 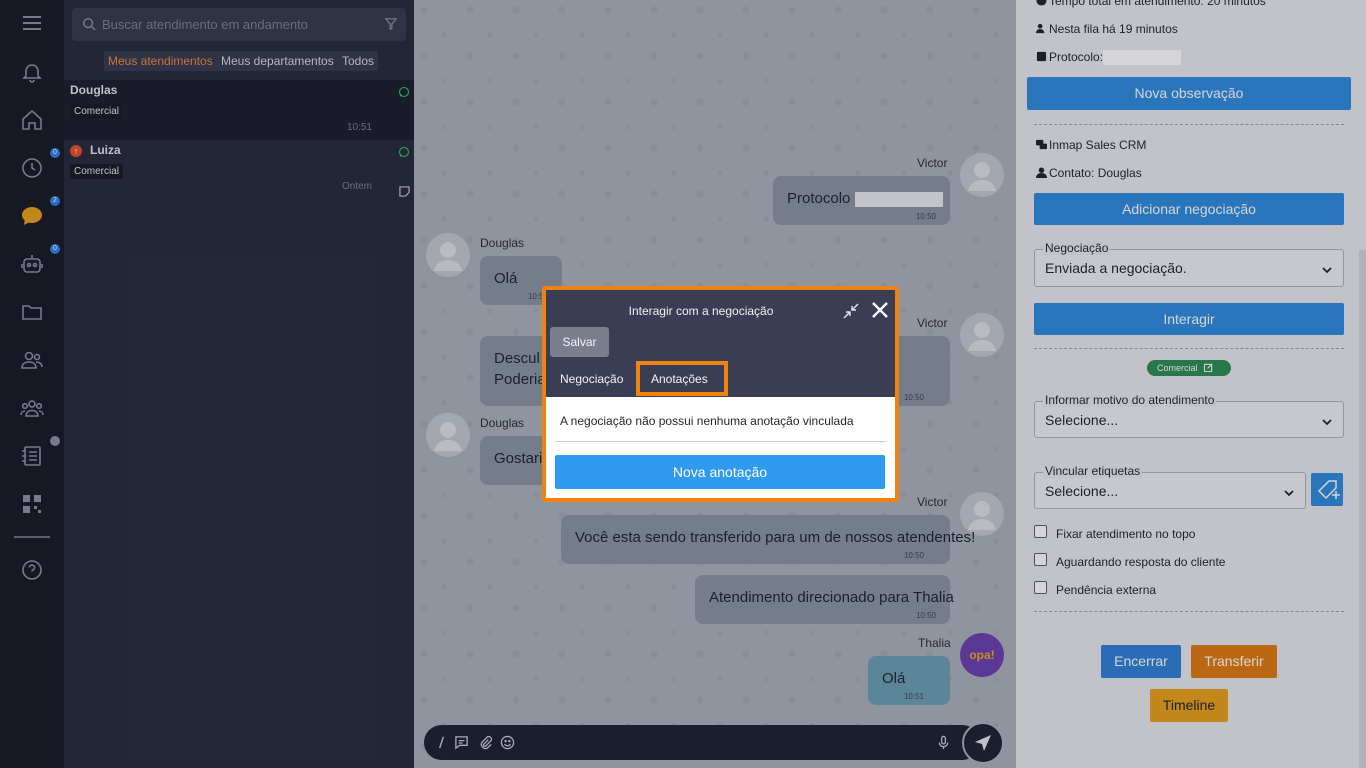 I want to click on menu-icon, so click(x=32, y=23).